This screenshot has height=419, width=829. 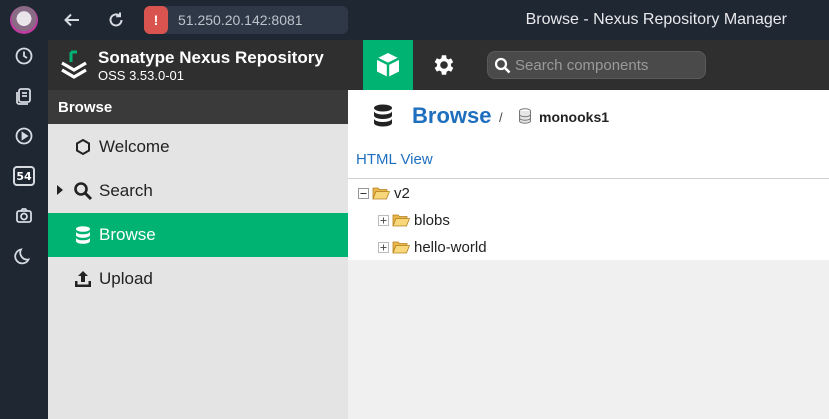 What do you see at coordinates (24, 56) in the screenshot?
I see `history-icon` at bounding box center [24, 56].